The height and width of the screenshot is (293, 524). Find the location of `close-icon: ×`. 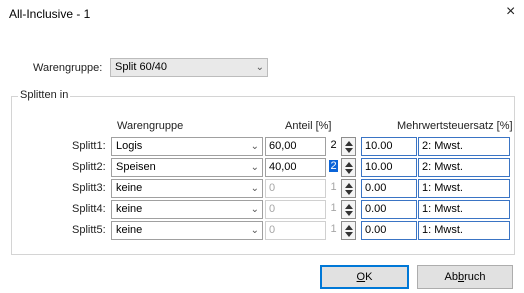

close-icon: × is located at coordinates (510, 12).